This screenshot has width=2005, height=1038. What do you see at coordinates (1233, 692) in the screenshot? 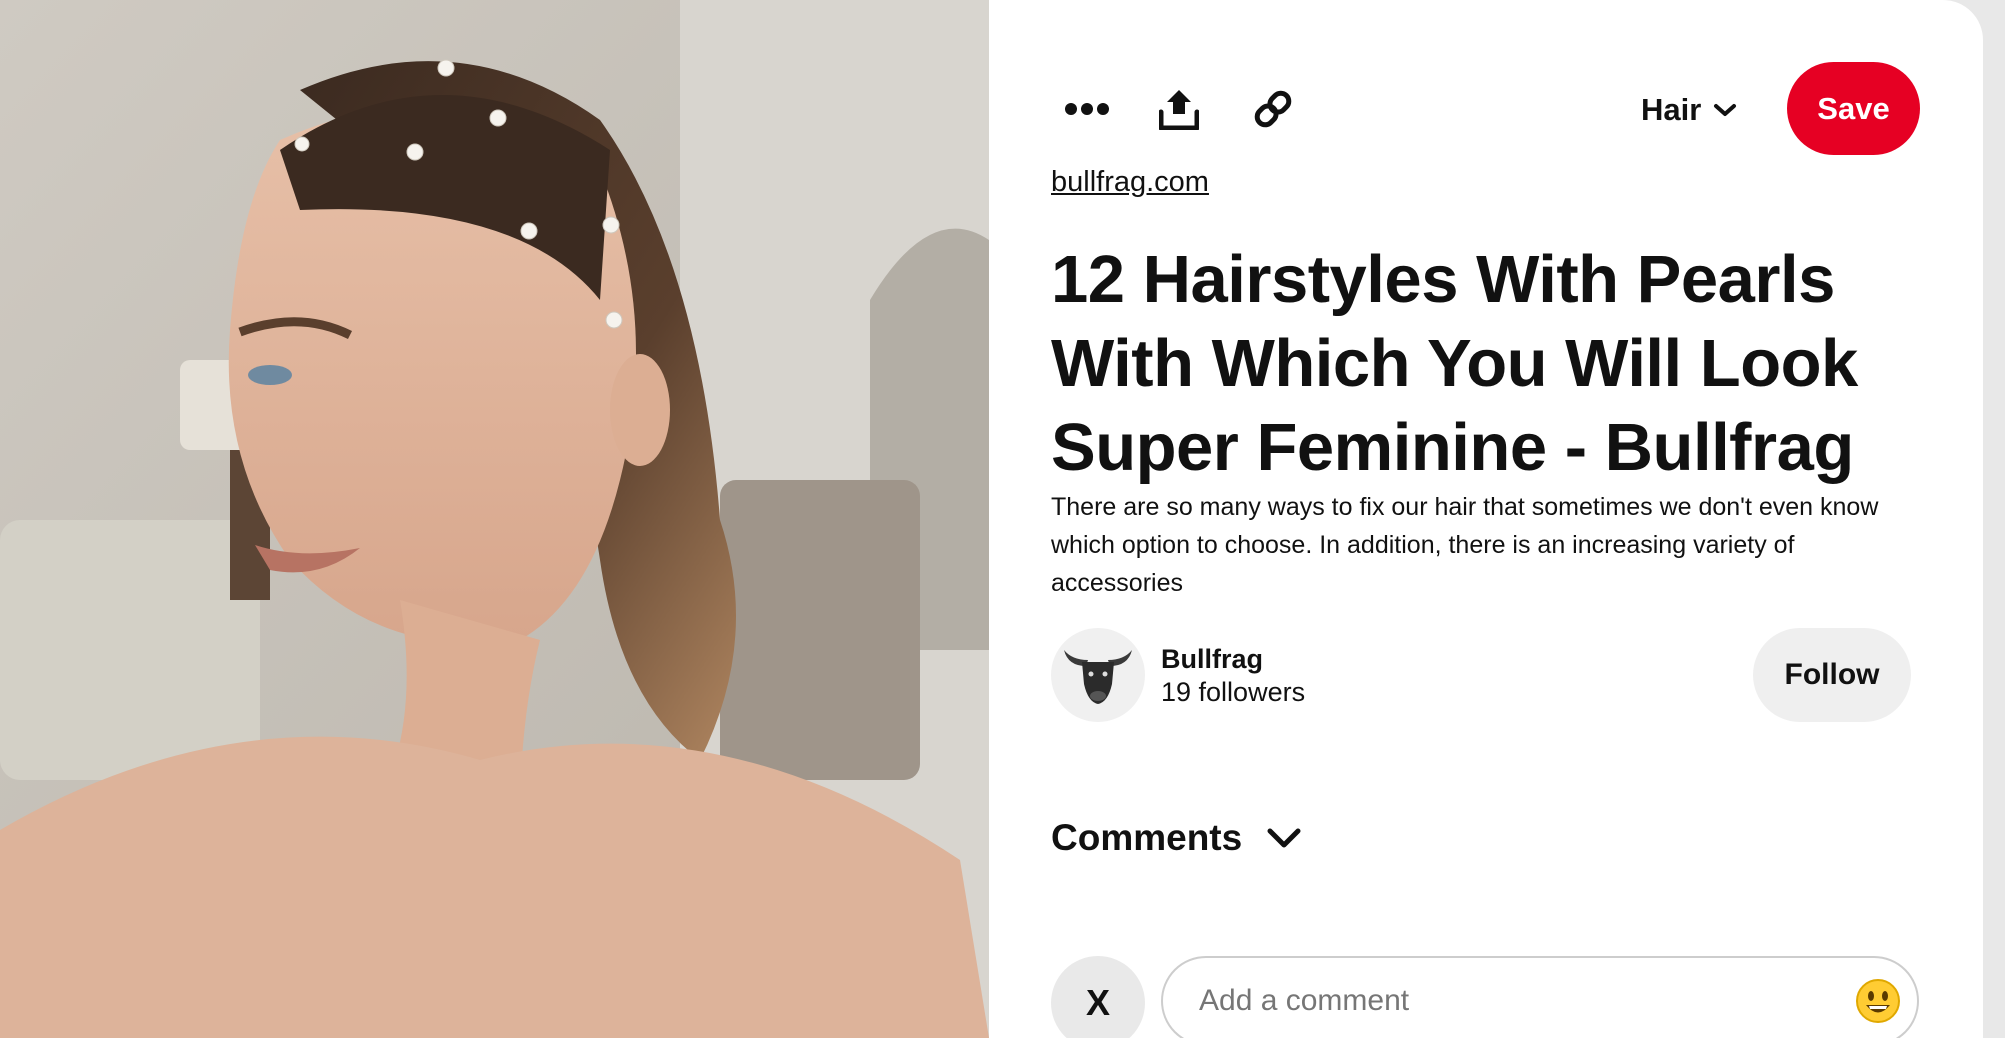
I see `author-follower-count: 19 followers` at bounding box center [1233, 692].